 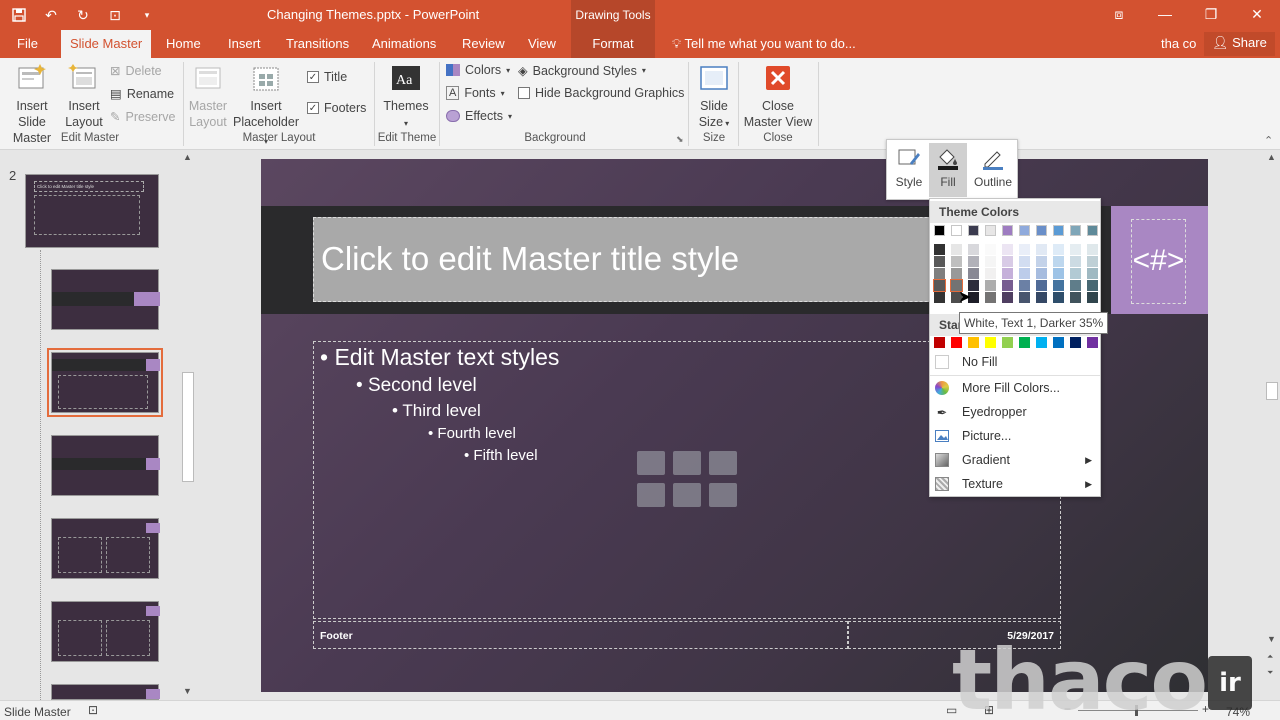 I want to click on tab-home: Home, so click(x=183, y=43).